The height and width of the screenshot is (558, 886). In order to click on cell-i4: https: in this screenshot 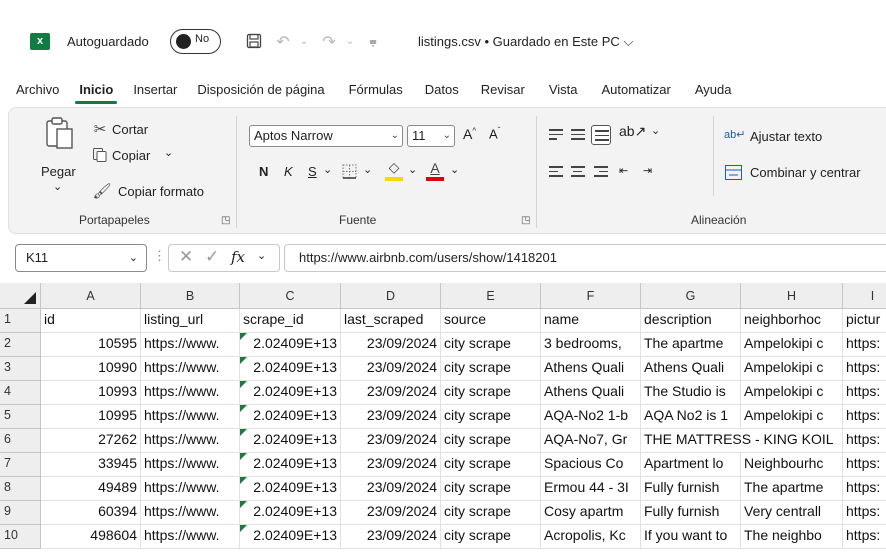, I will do `click(864, 393)`.